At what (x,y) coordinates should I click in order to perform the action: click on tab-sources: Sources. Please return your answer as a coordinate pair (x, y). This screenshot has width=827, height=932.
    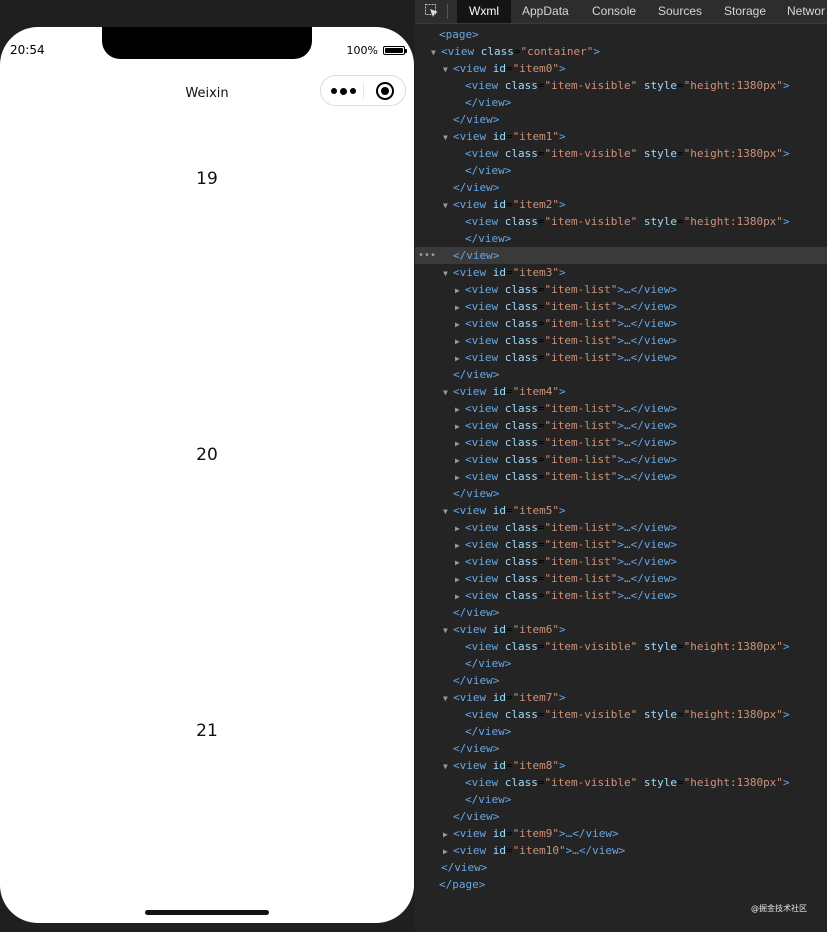
    Looking at the image, I should click on (680, 11).